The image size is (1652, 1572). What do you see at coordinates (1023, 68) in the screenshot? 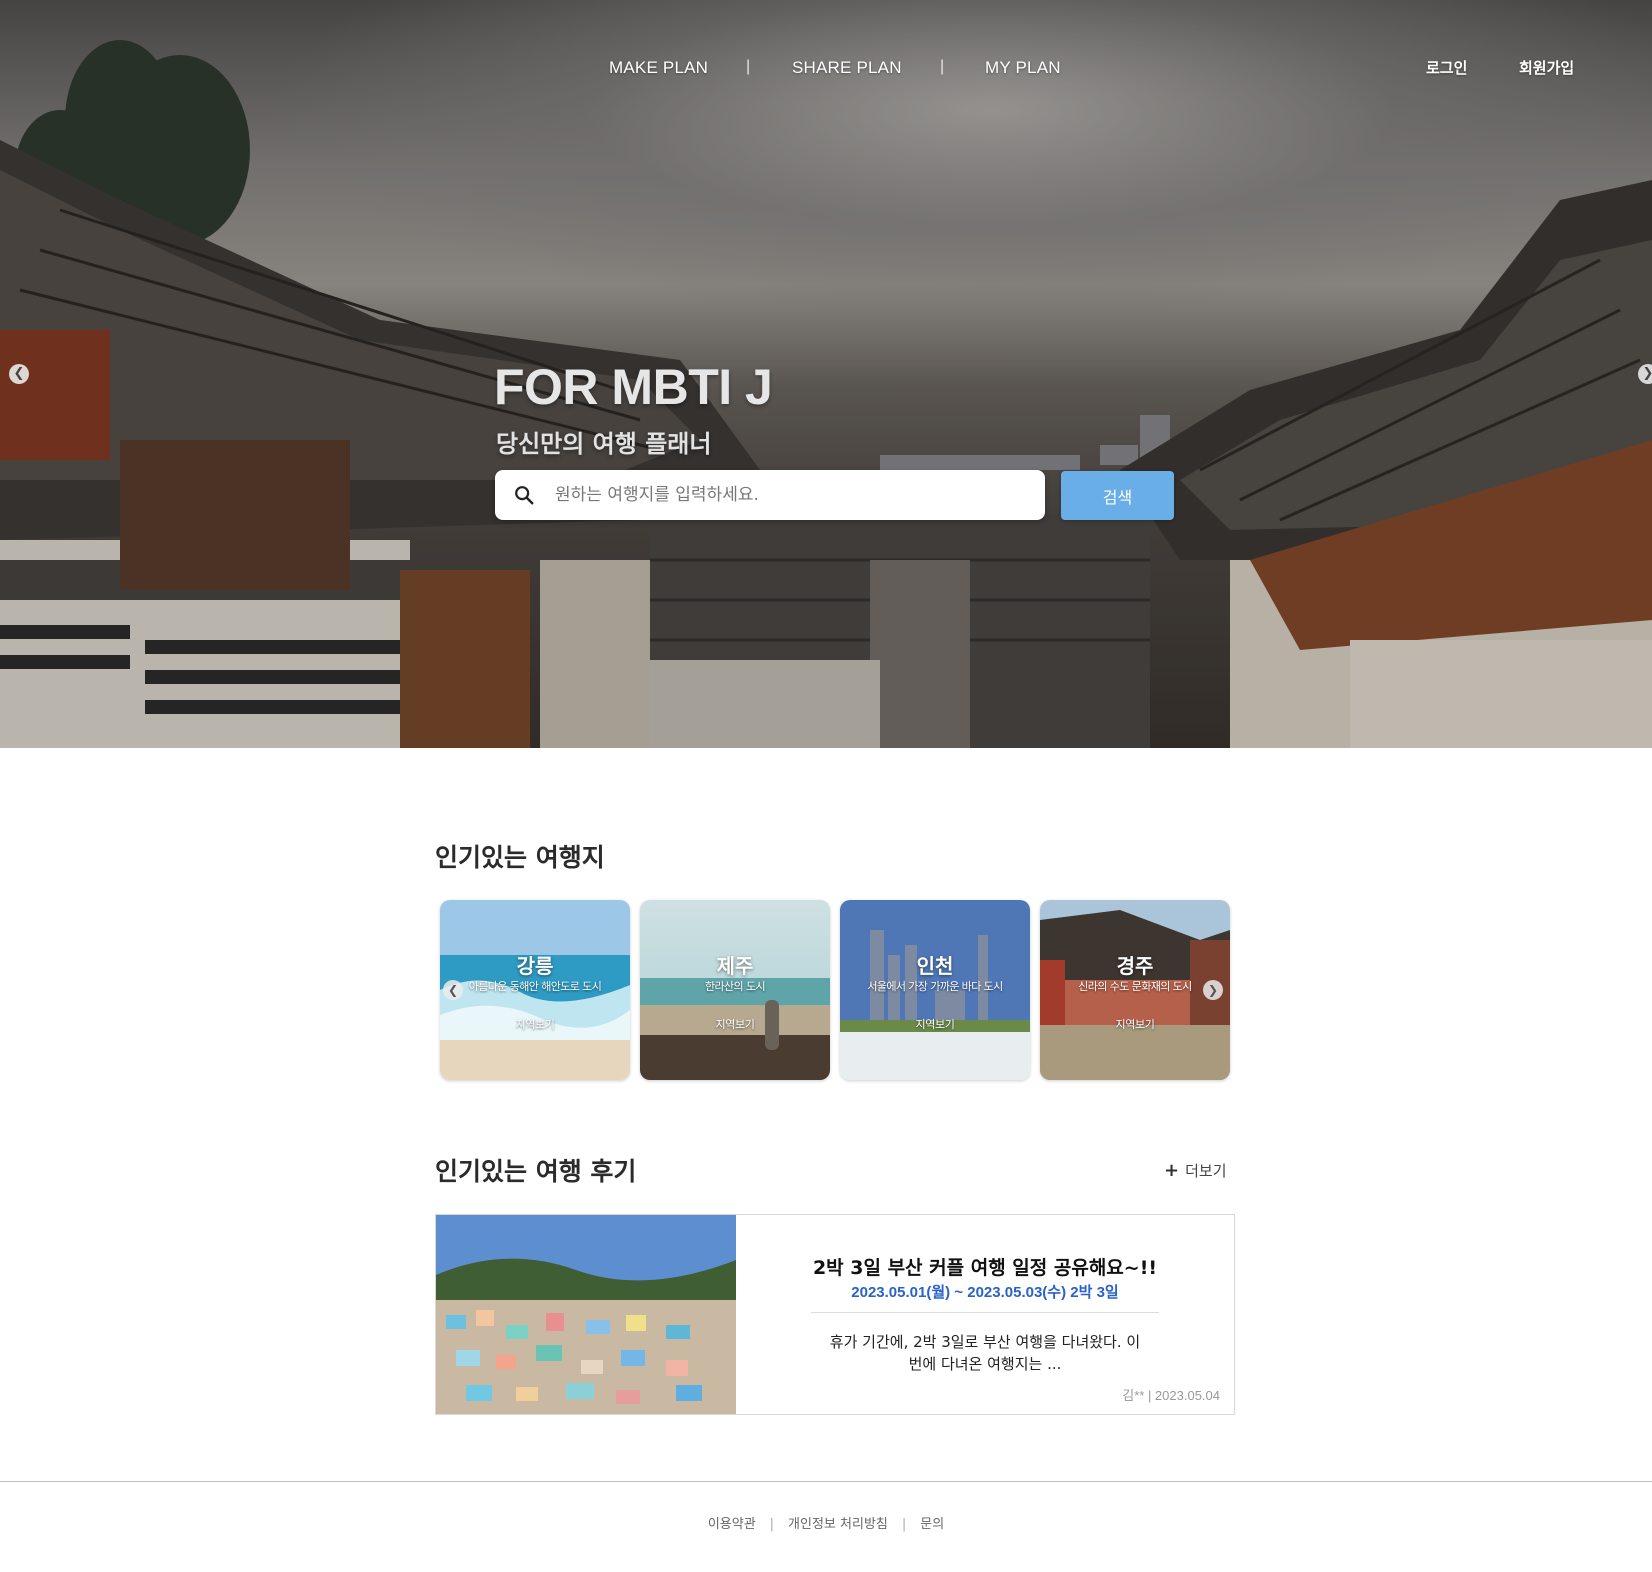
I see `nav-my-plan: MY PLAN` at bounding box center [1023, 68].